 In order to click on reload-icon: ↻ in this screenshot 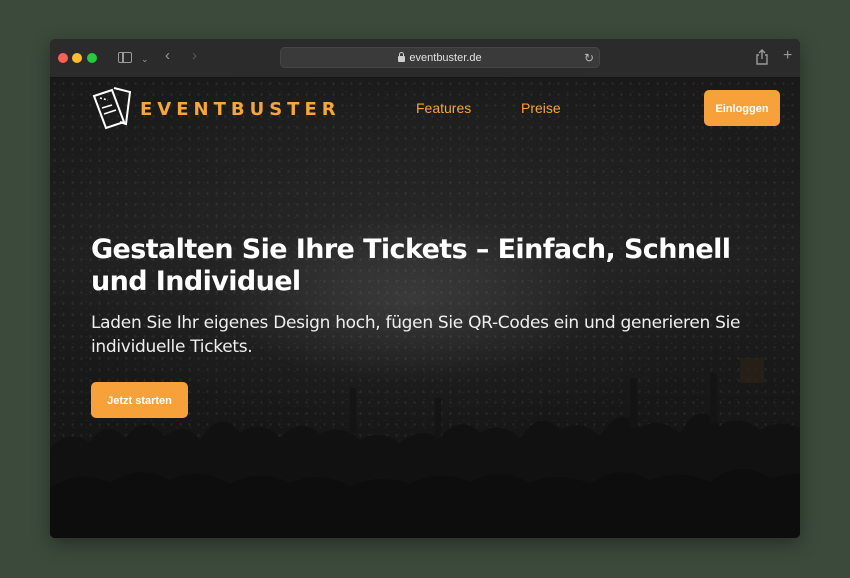, I will do `click(589, 58)`.